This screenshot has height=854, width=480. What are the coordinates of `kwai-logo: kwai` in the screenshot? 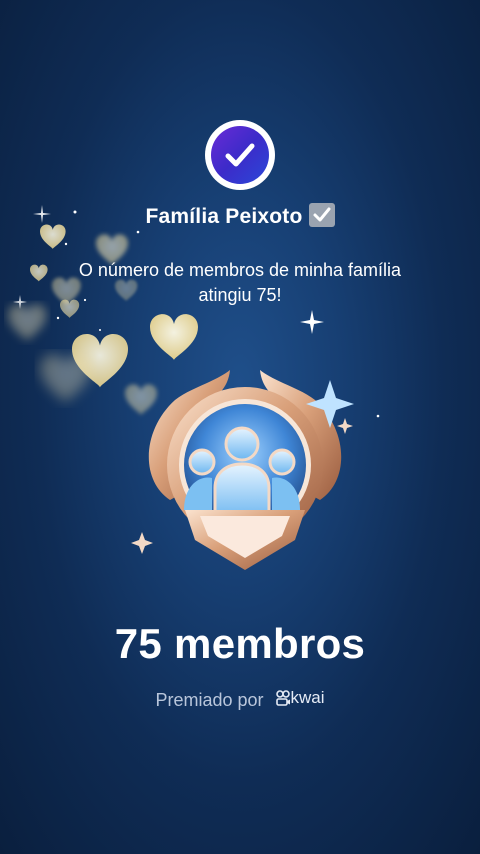 It's located at (300, 698).